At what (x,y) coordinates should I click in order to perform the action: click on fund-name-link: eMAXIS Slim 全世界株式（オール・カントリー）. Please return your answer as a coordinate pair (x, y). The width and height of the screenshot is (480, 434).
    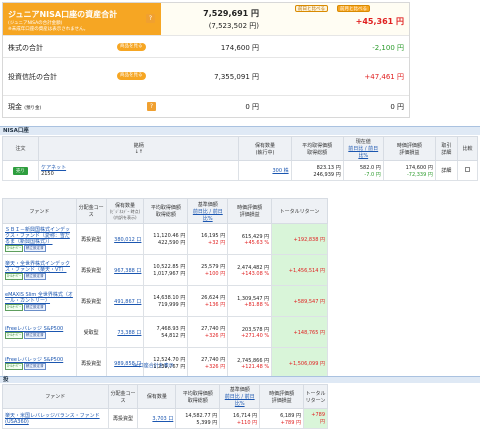
    Looking at the image, I should click on (39, 298).